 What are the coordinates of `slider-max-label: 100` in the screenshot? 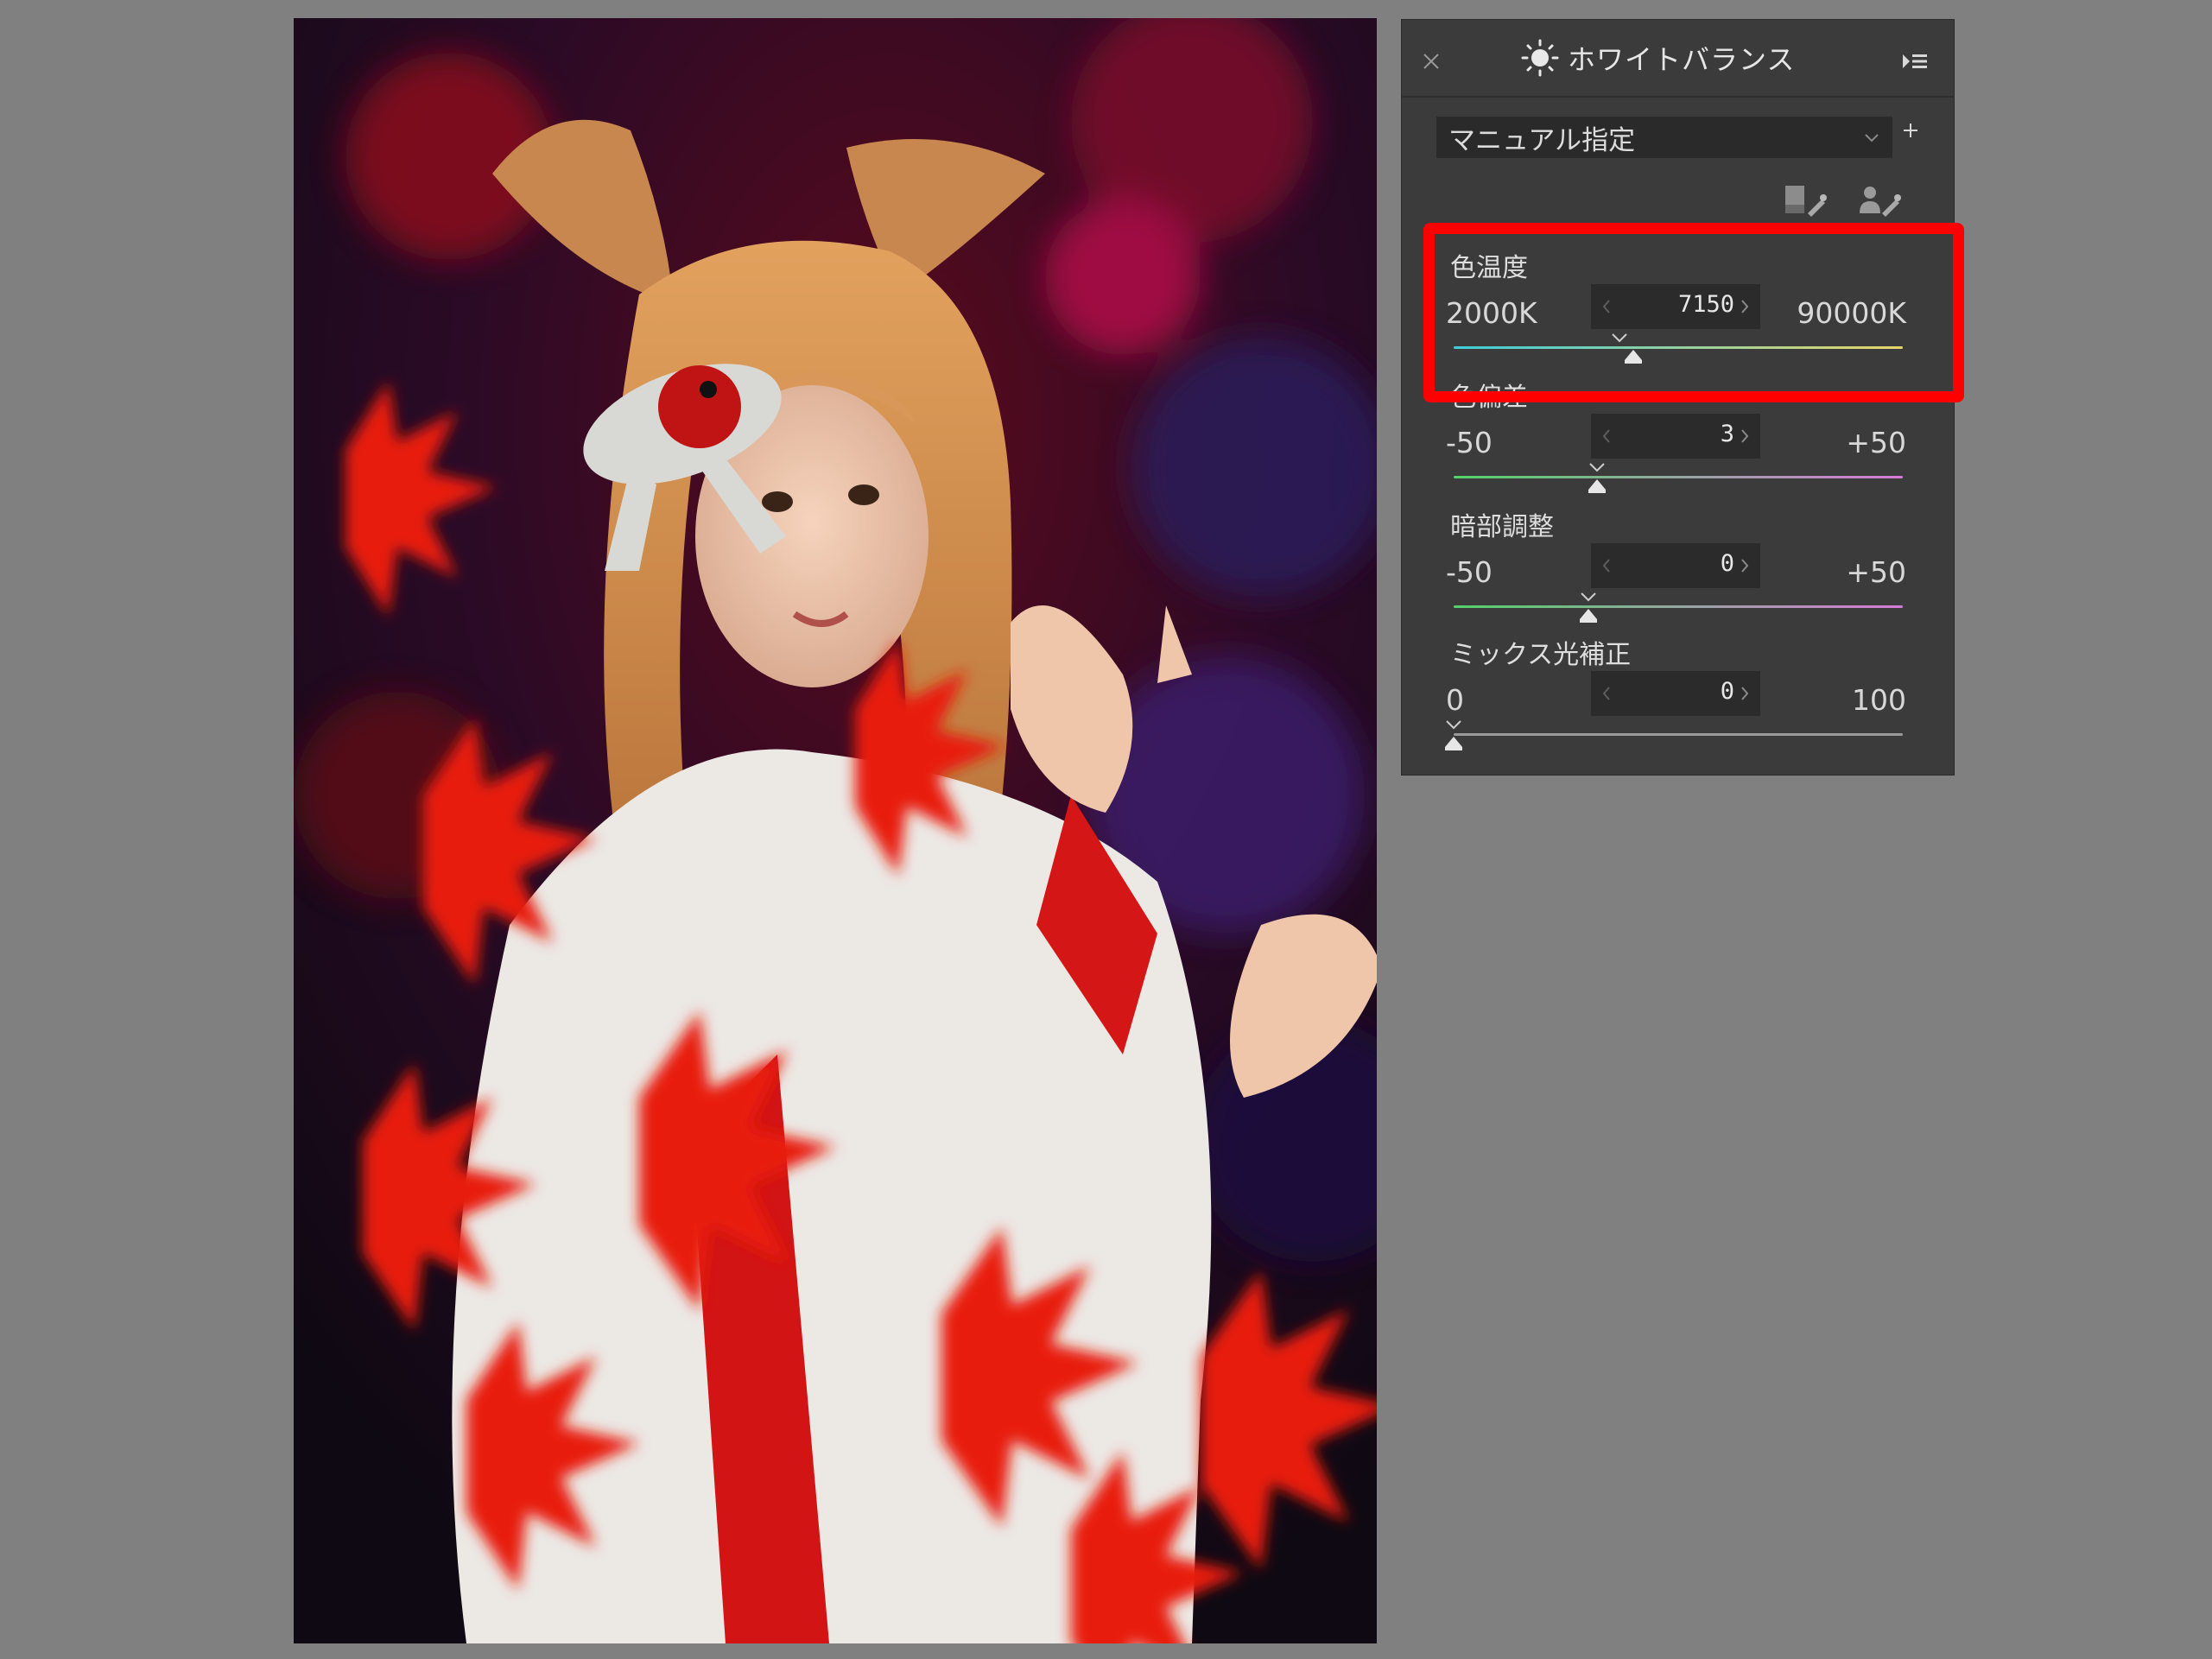 It's located at (1879, 700).